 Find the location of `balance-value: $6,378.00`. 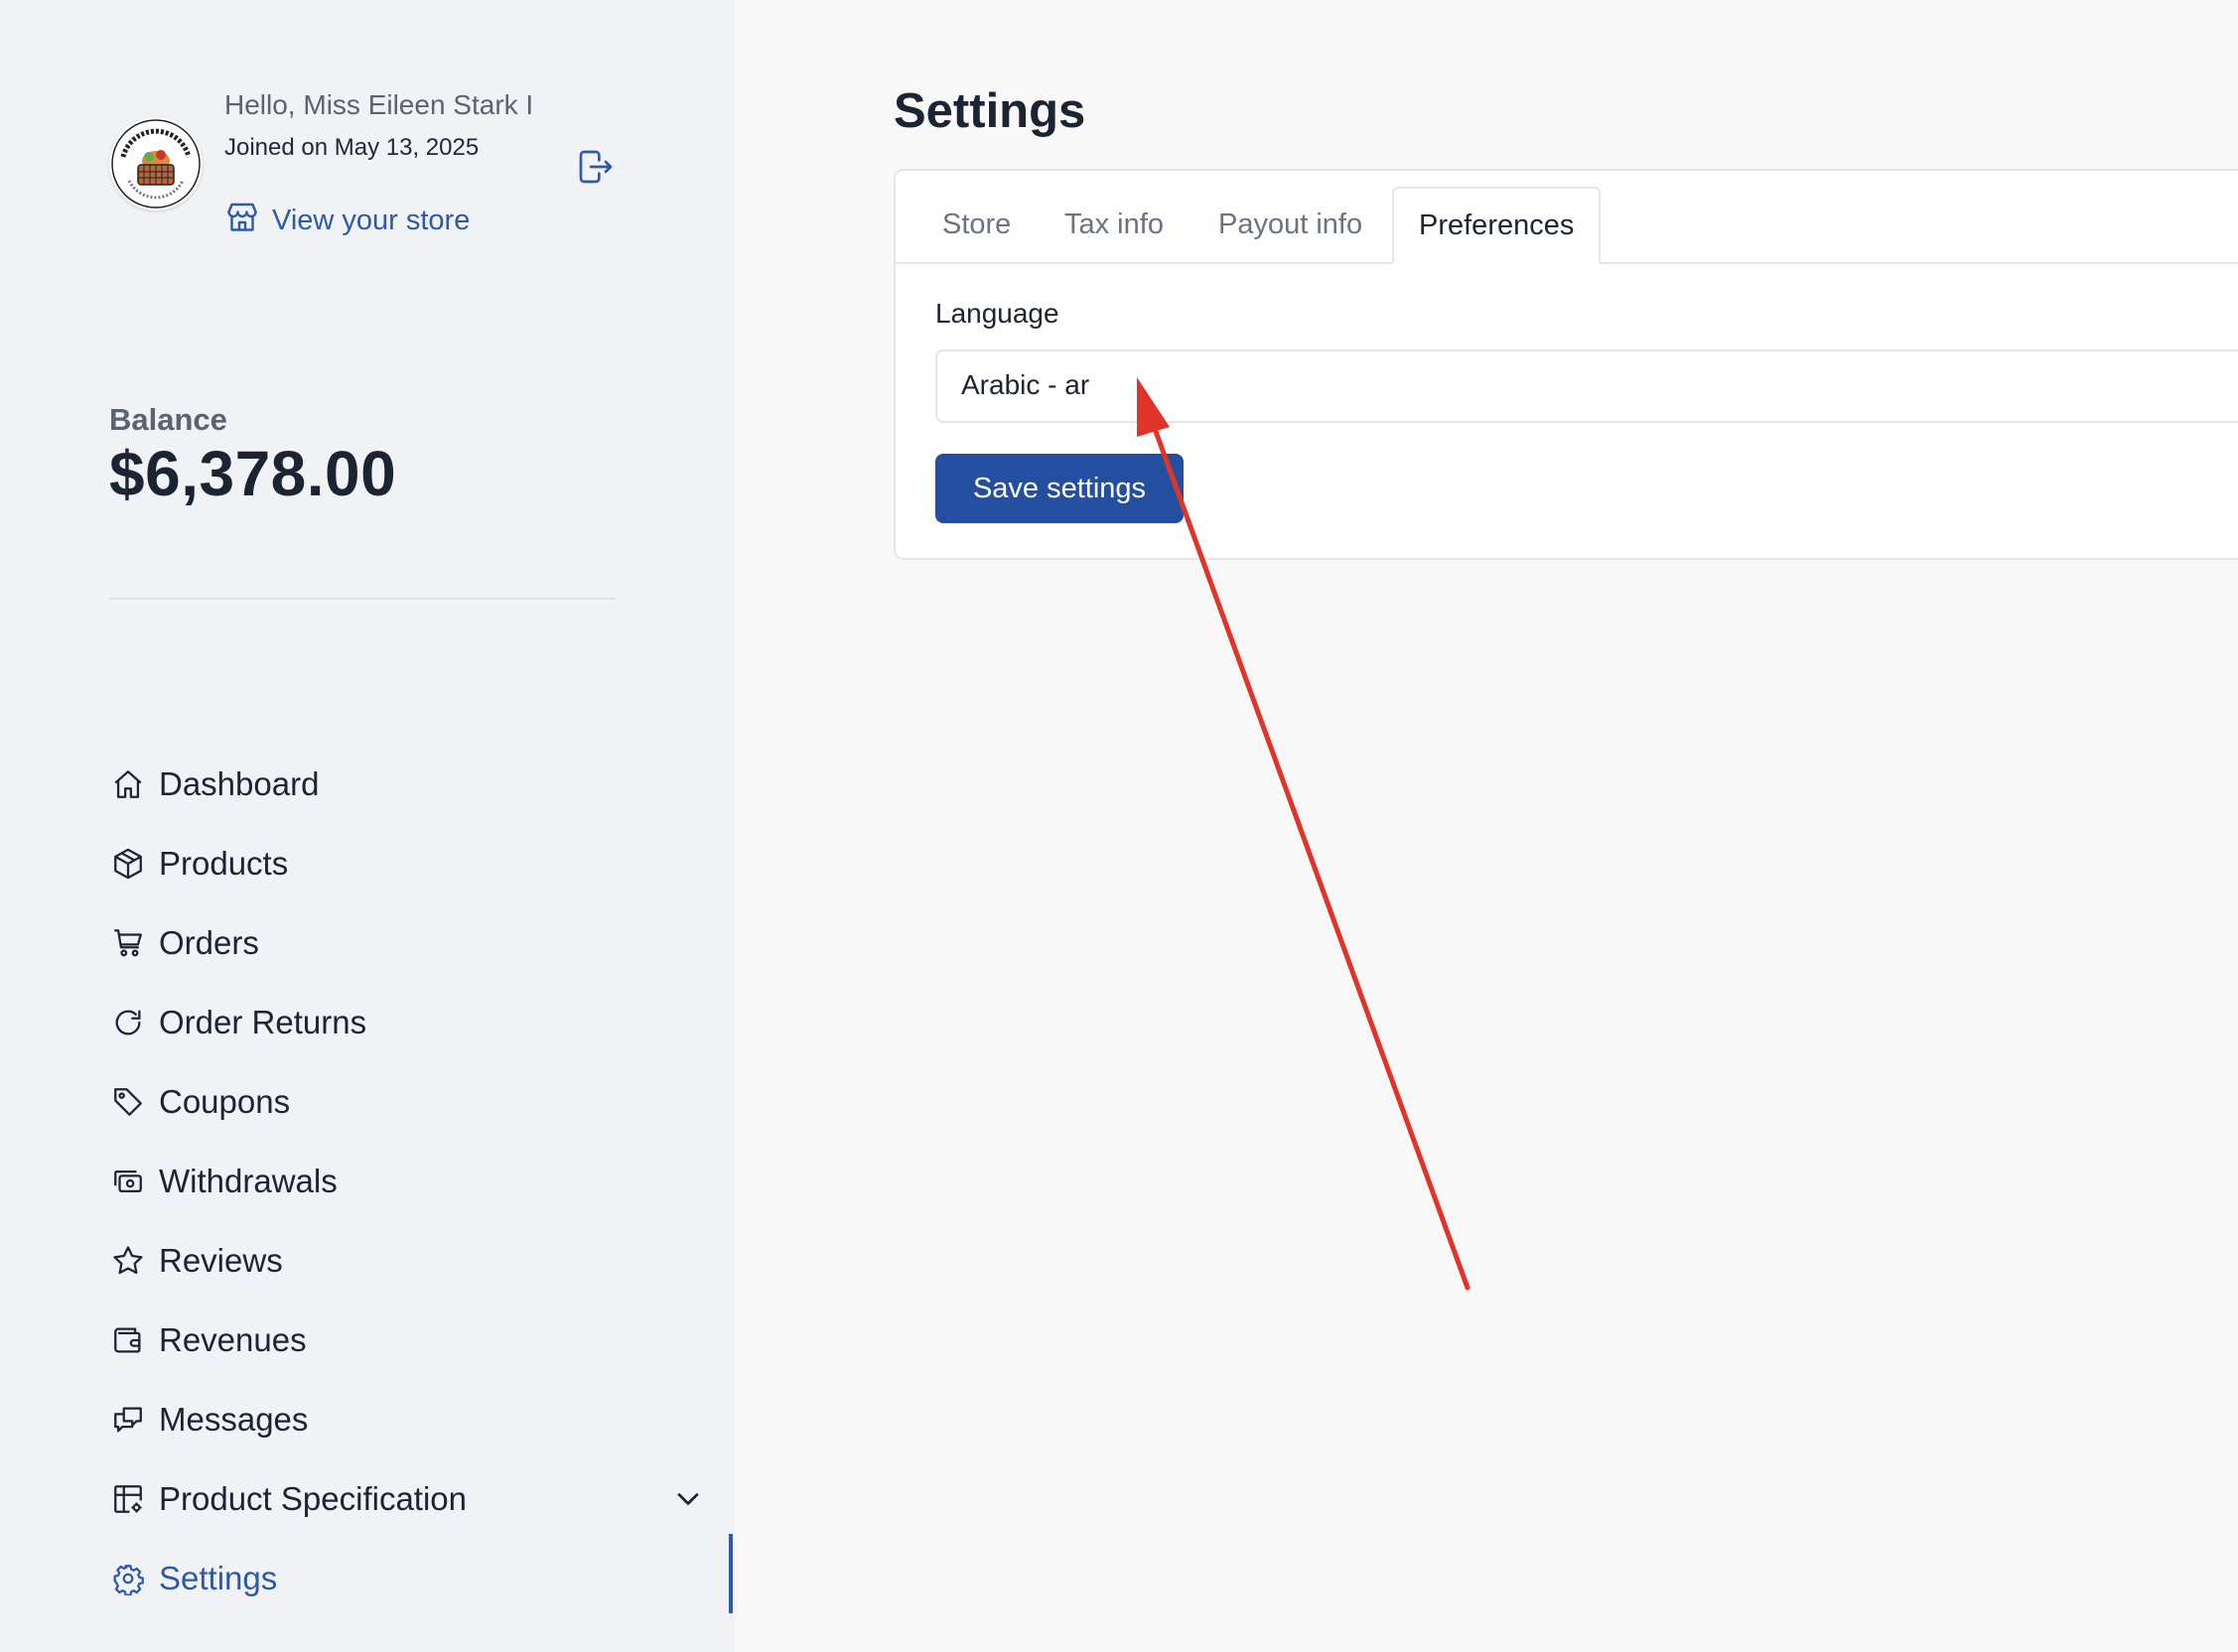

balance-value: $6,378.00 is located at coordinates (253, 474).